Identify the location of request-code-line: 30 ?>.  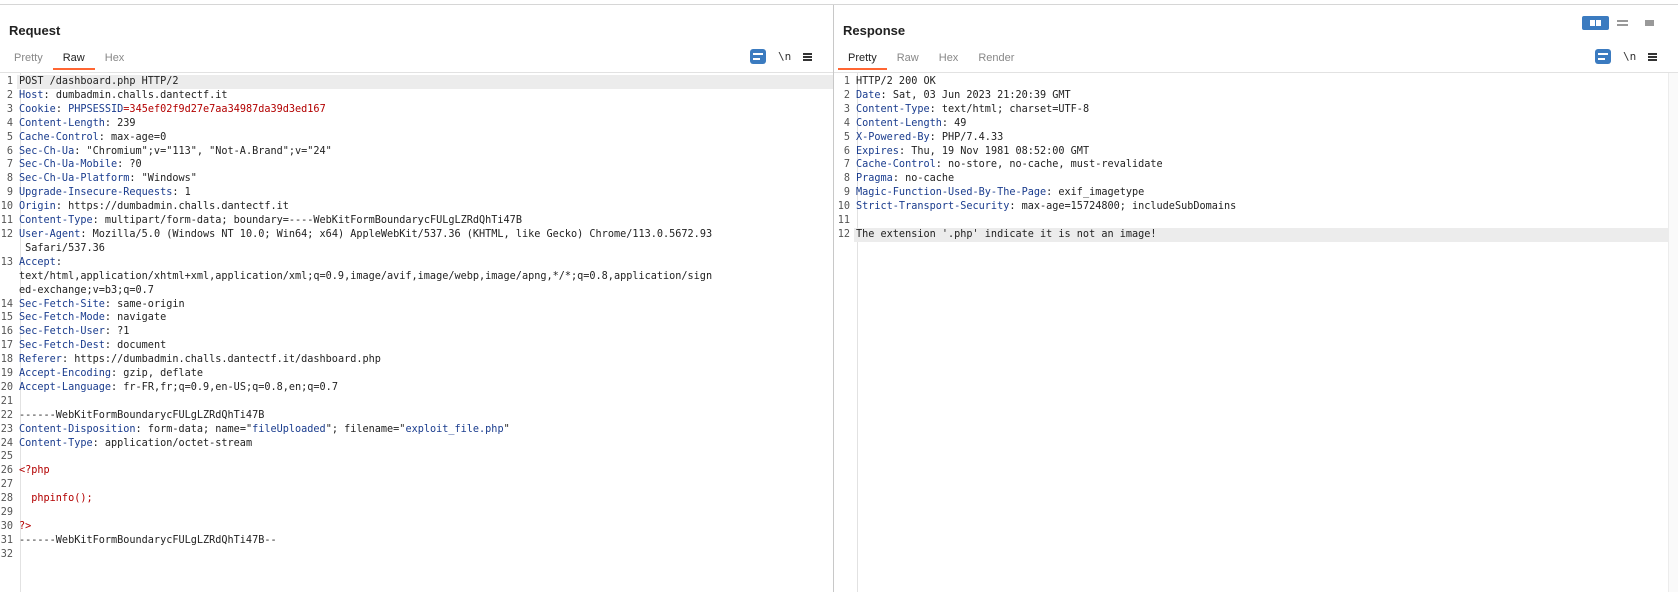
(416, 527).